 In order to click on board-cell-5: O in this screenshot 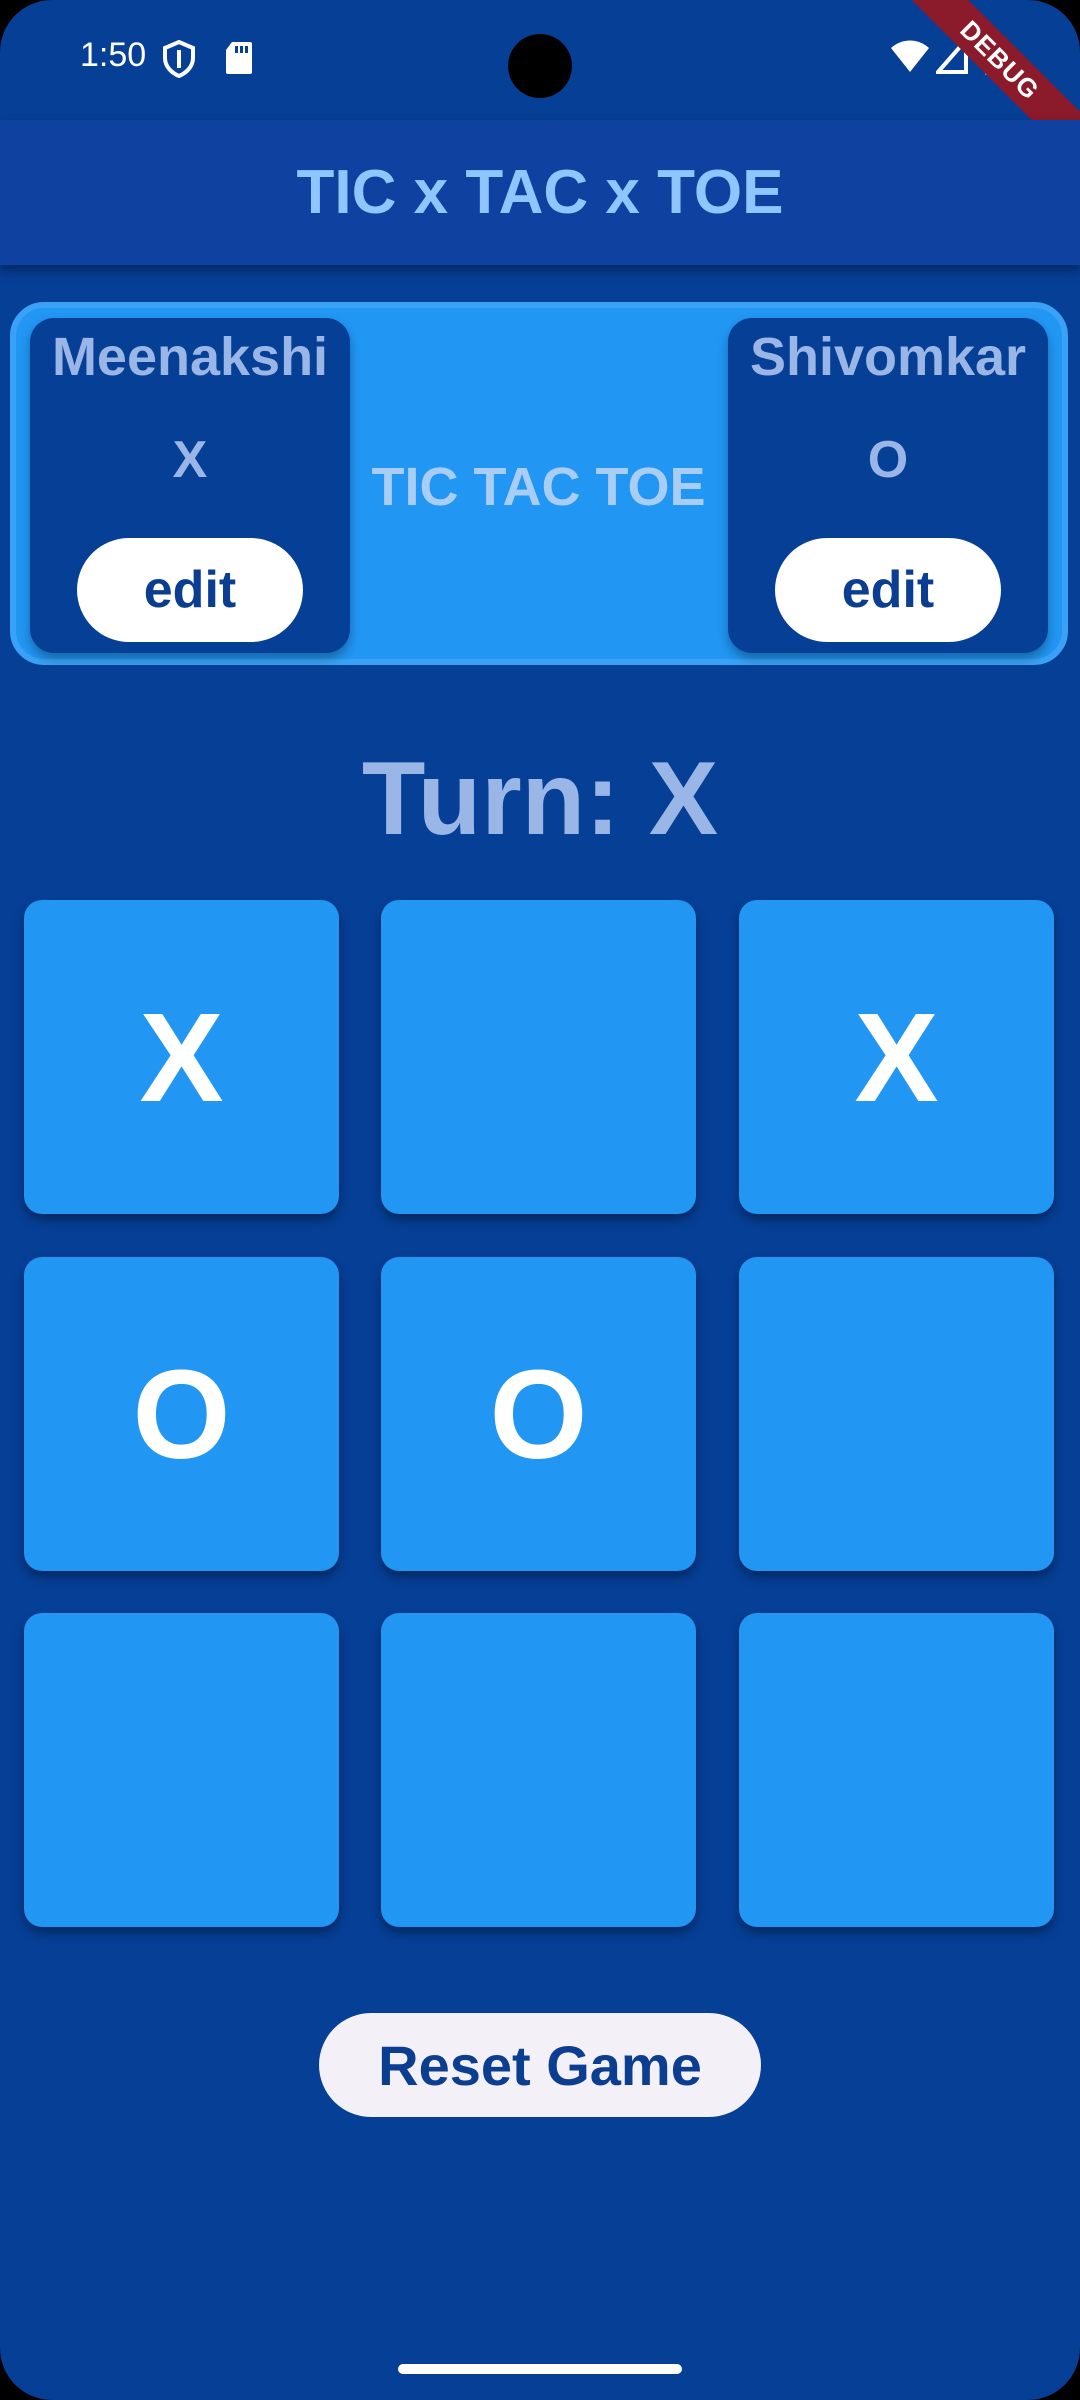, I will do `click(538, 1414)`.